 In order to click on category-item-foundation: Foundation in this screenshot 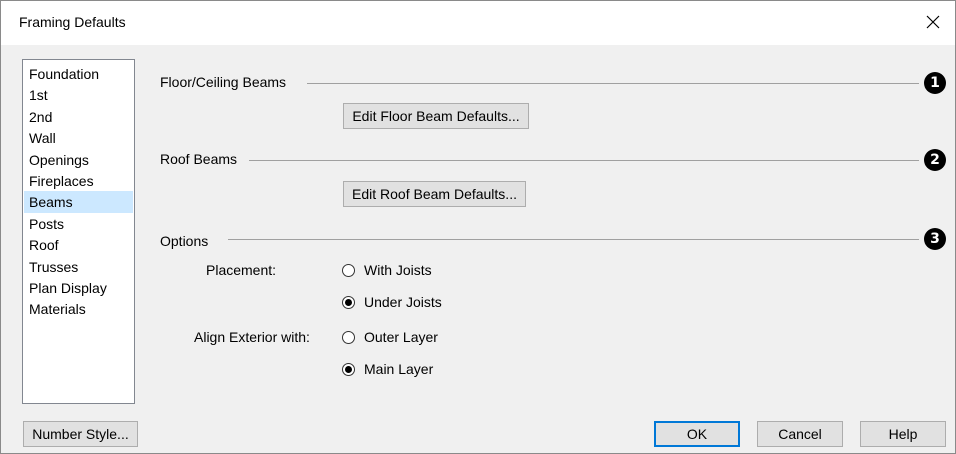, I will do `click(78, 74)`.